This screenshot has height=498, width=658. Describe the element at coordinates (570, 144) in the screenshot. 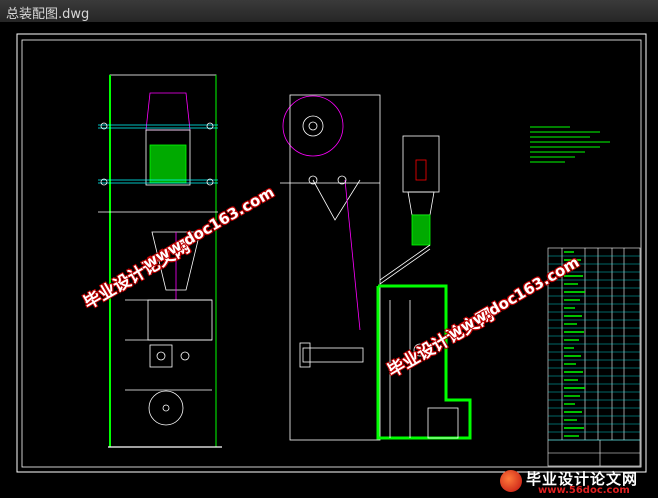

I see `technical-notes` at that location.